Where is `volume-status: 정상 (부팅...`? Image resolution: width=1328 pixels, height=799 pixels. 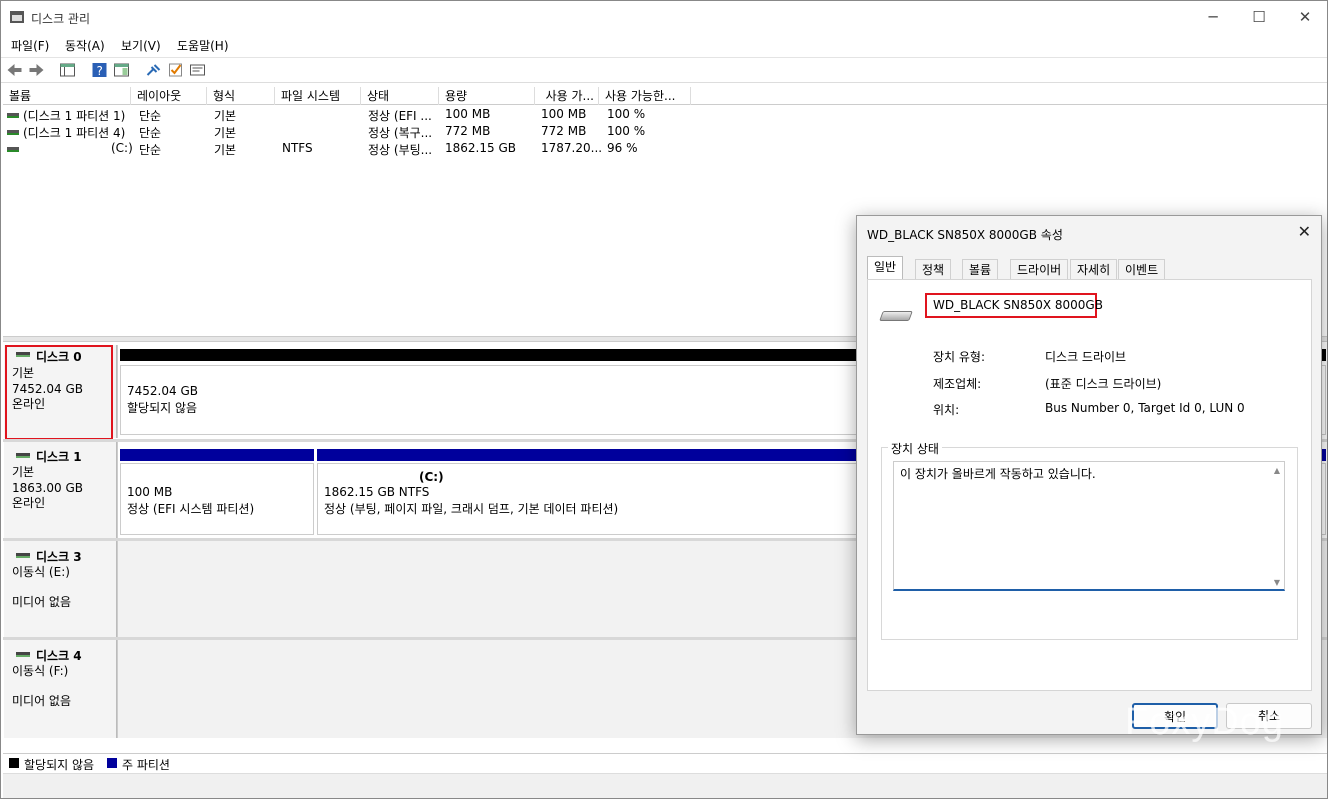 volume-status: 정상 (부팅... is located at coordinates (400, 150).